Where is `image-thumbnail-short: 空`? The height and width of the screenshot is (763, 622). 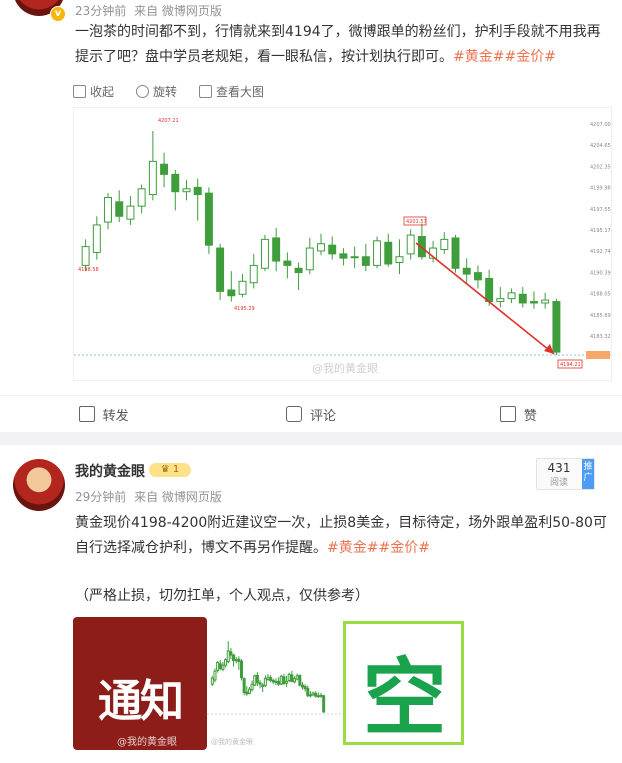 image-thumbnail-short: 空 is located at coordinates (404, 683).